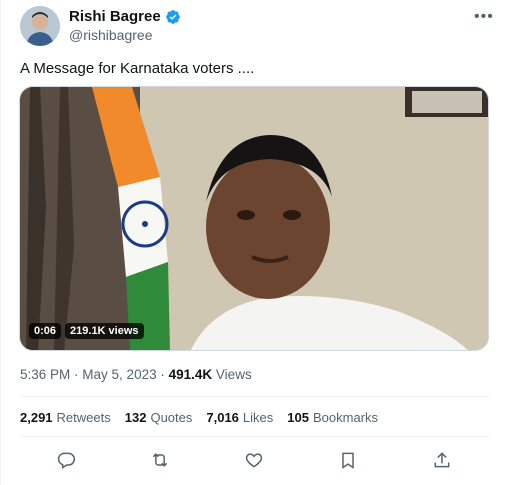 The width and height of the screenshot is (510, 485). What do you see at coordinates (119, 374) in the screenshot?
I see `tweet-date: May 5, 2023` at bounding box center [119, 374].